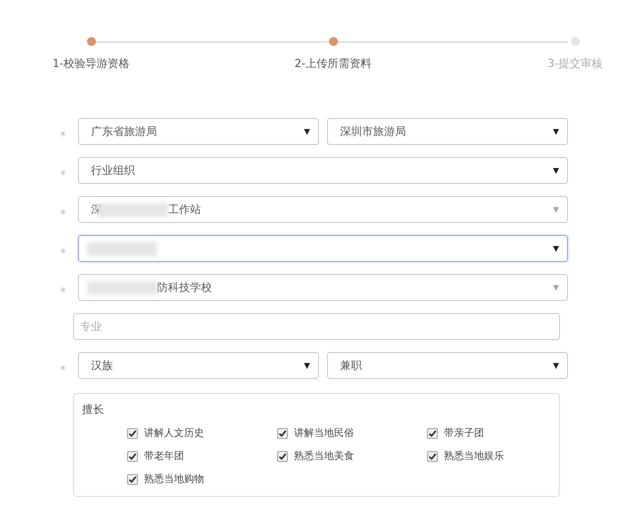 This screenshot has height=526, width=640. I want to click on select-field: 行业组织, so click(323, 170).